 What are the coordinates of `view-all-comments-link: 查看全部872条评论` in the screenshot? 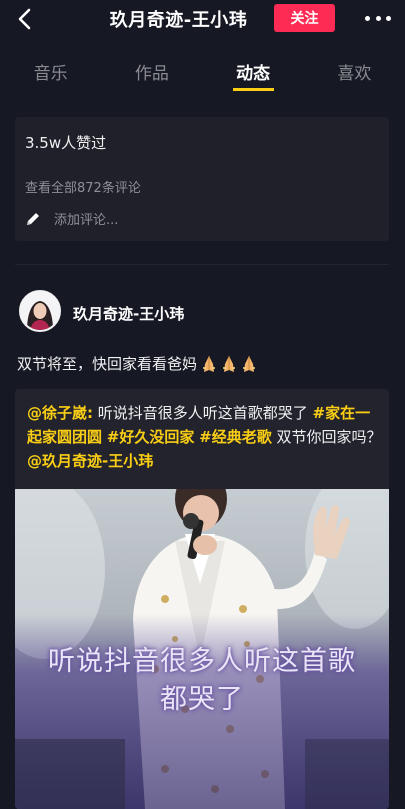 It's located at (83, 186).